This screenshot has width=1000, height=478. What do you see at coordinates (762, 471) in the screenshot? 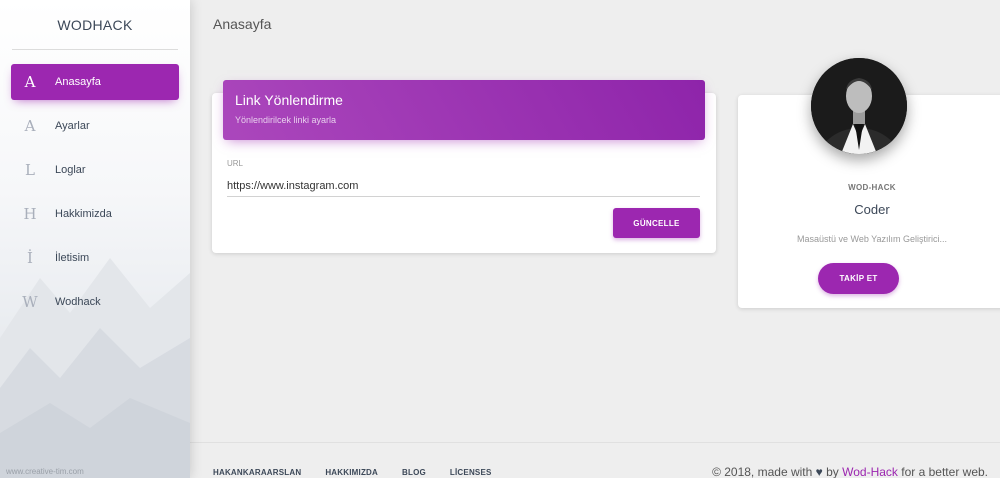
I see `copyright-prefix: © 2018, made with` at bounding box center [762, 471].